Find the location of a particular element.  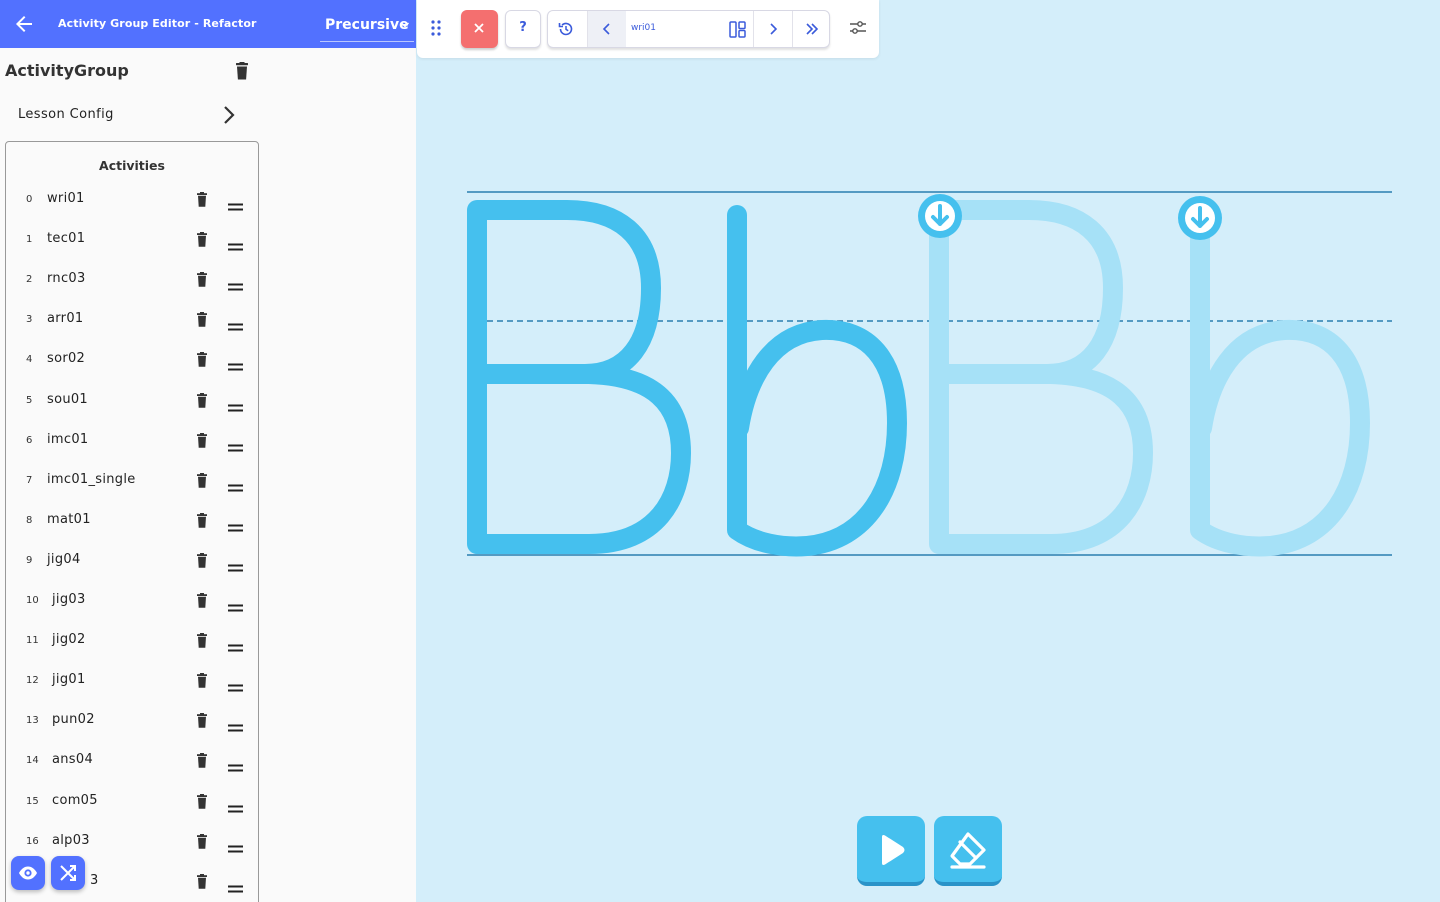

eraser-button is located at coordinates (968, 851).